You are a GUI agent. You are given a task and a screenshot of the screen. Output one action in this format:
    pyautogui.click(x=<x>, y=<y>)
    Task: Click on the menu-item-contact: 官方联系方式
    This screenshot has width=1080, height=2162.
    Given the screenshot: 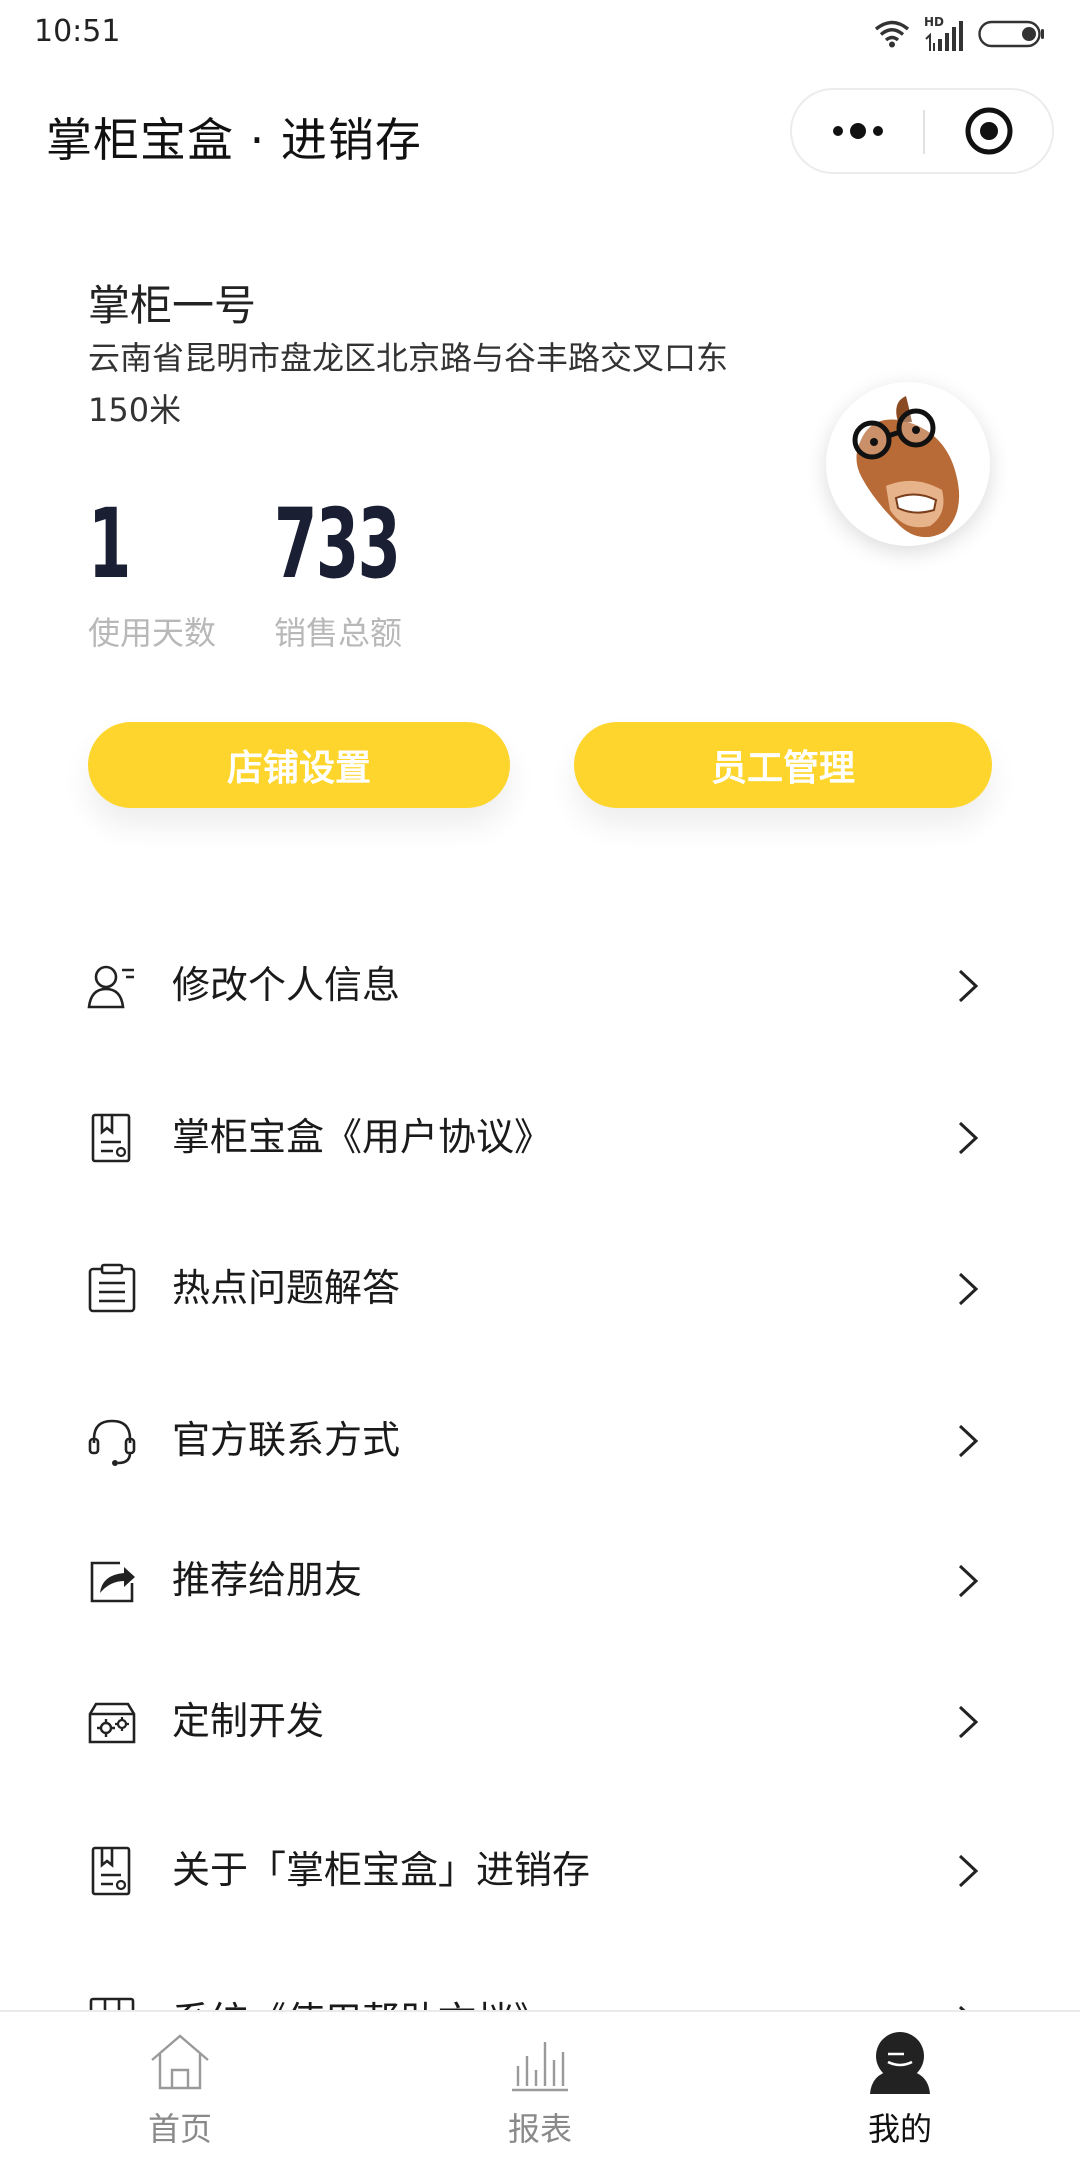 What is the action you would take?
    pyautogui.click(x=540, y=1440)
    